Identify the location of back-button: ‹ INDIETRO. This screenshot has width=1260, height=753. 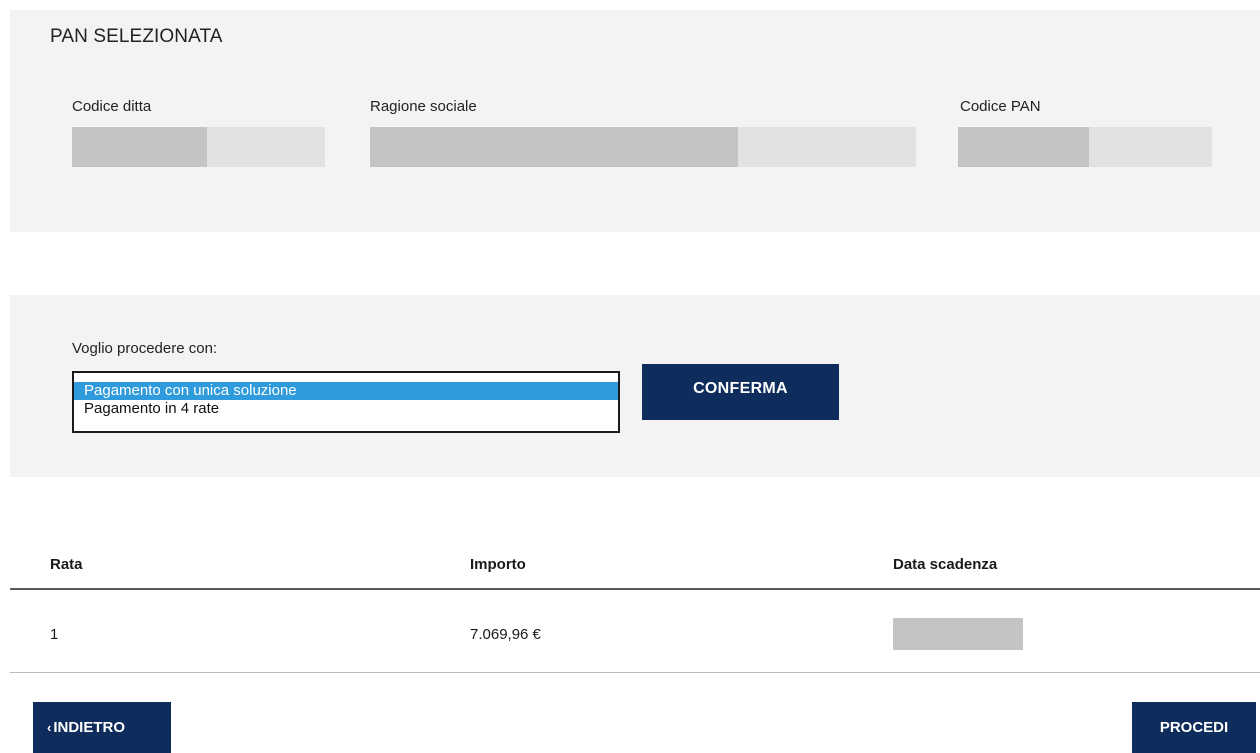
(102, 727).